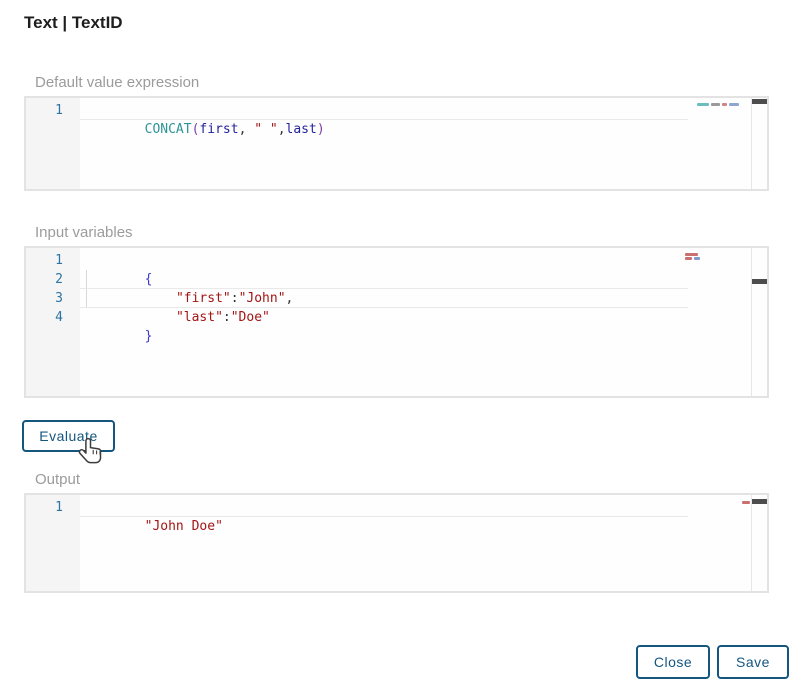  I want to click on token-brace: }, so click(148, 336).